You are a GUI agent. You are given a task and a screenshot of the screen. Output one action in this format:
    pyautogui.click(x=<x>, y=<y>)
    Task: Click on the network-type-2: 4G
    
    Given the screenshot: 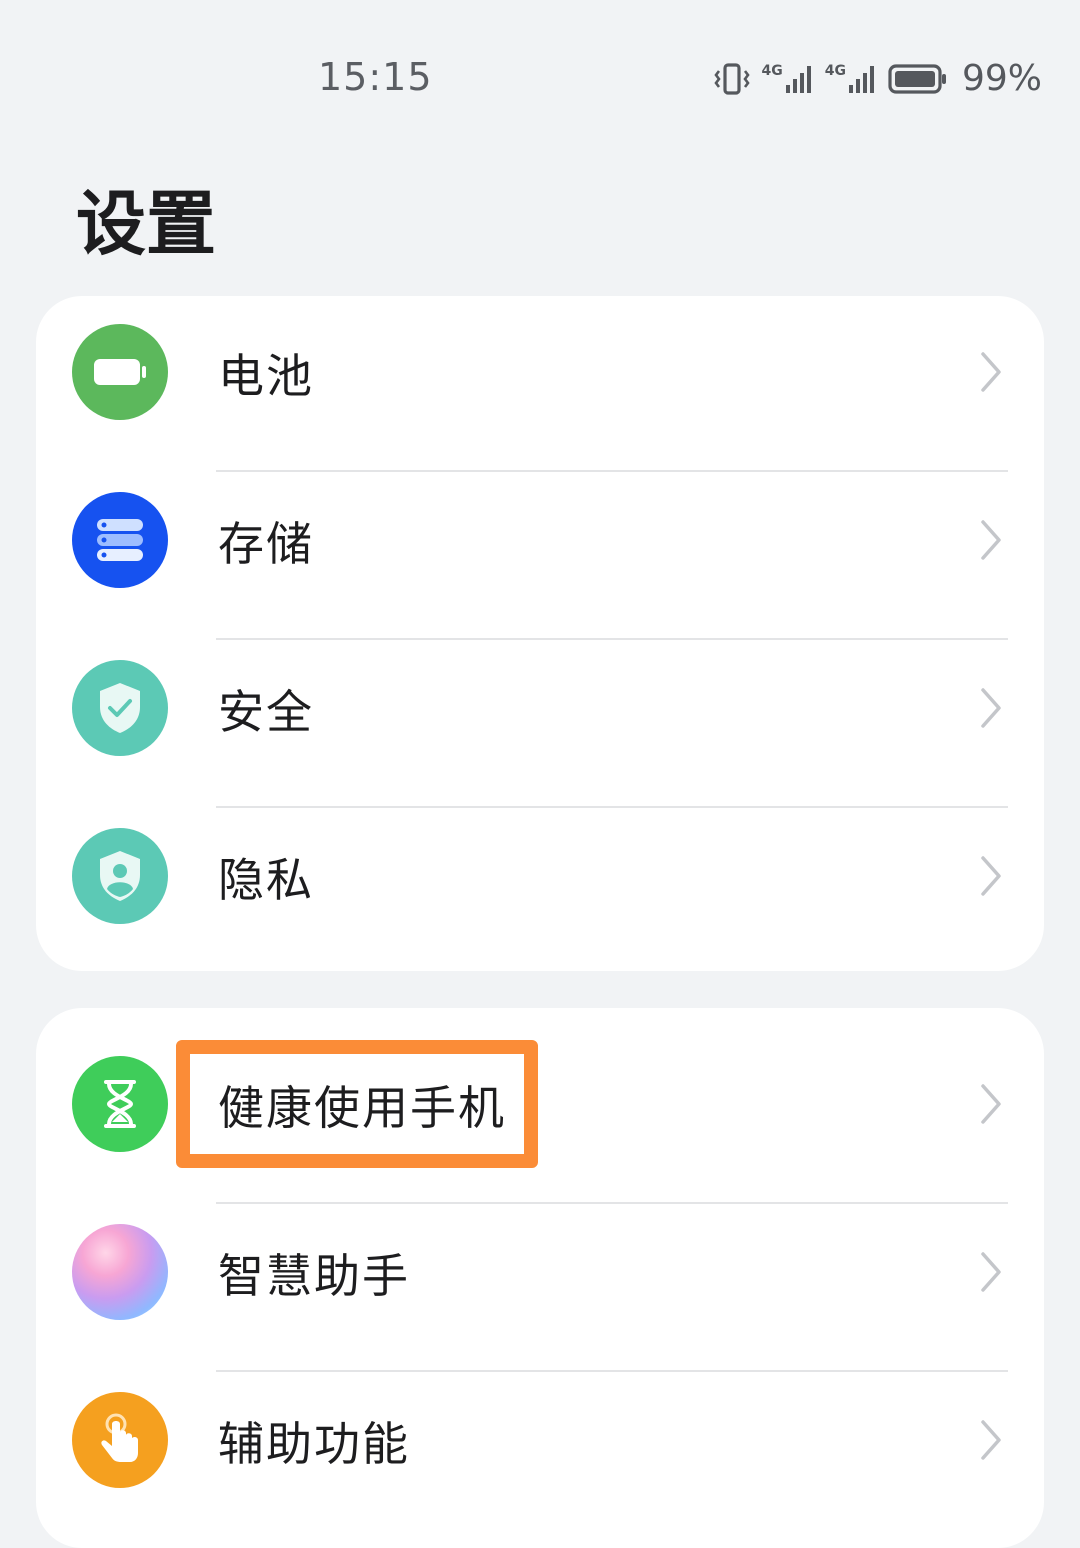 What is the action you would take?
    pyautogui.click(x=835, y=70)
    